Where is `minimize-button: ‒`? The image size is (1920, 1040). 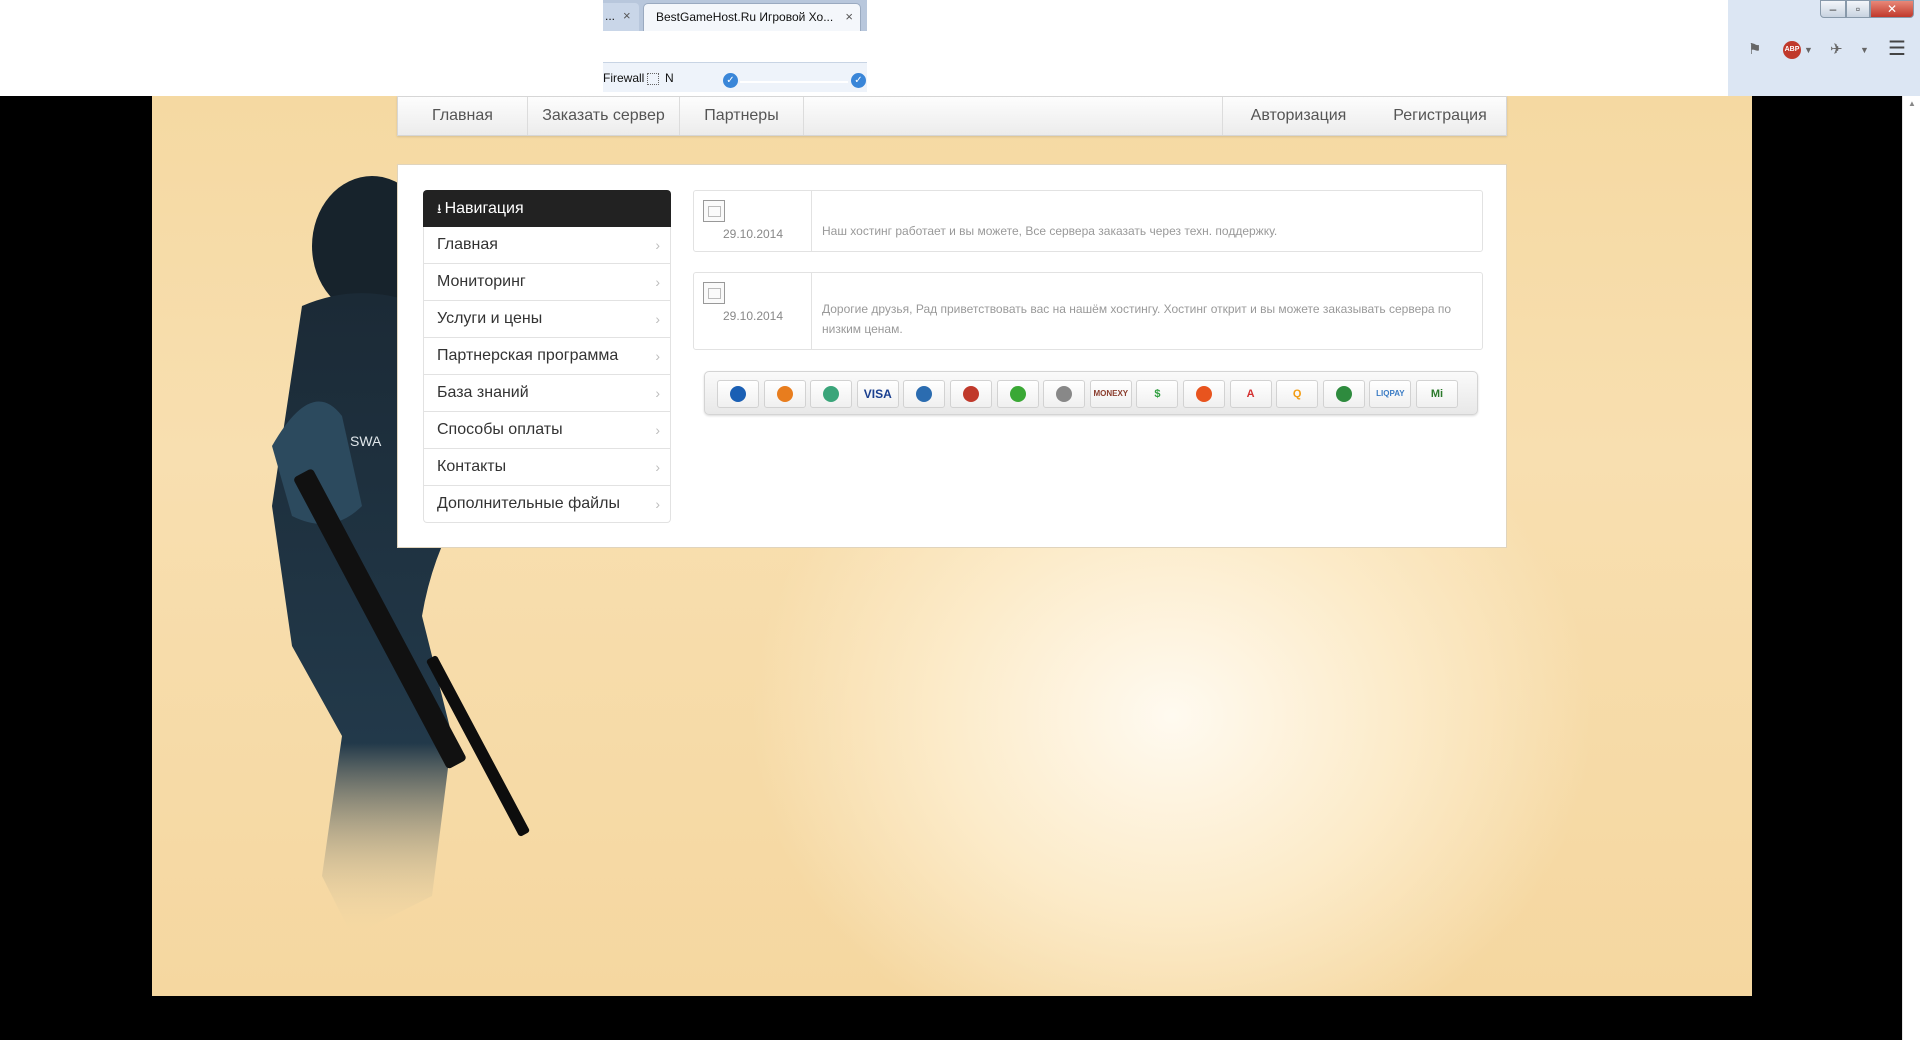
minimize-button: ‒ is located at coordinates (1833, 9).